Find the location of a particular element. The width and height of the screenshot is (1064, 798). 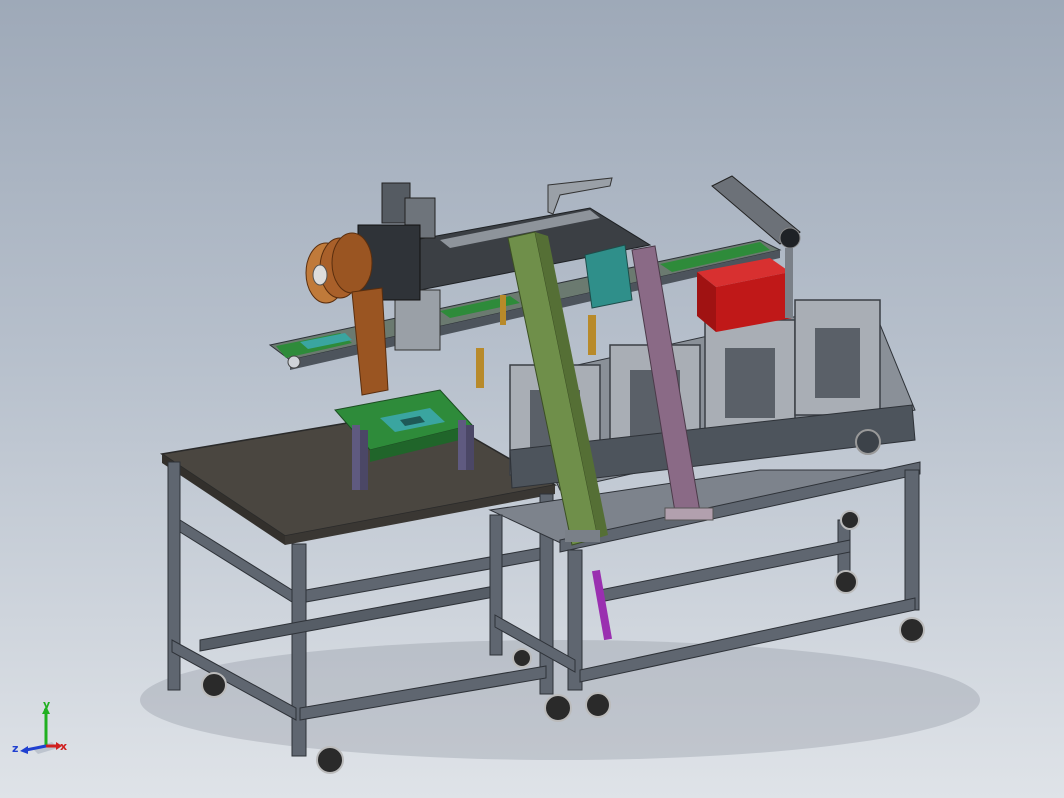

triad-z-label: z is located at coordinates (15, 748).